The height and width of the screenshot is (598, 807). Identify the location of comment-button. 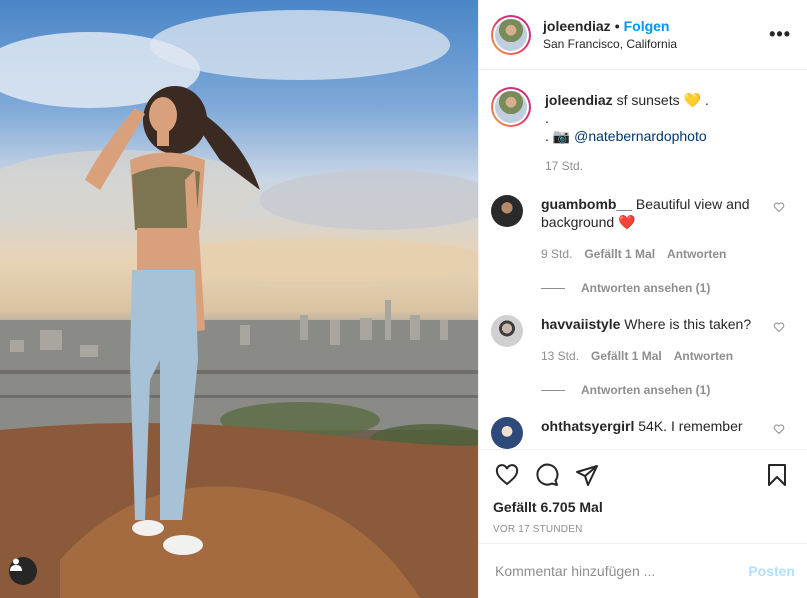
(547, 475).